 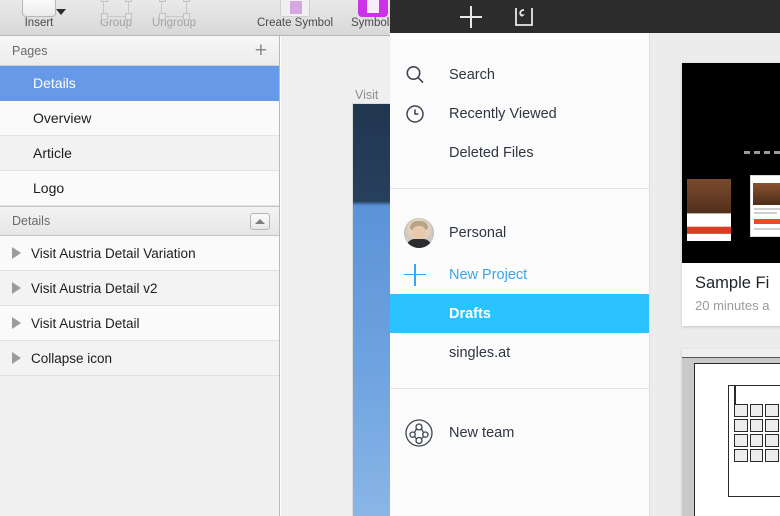 I want to click on layers-panel-header: Details, so click(x=139, y=221).